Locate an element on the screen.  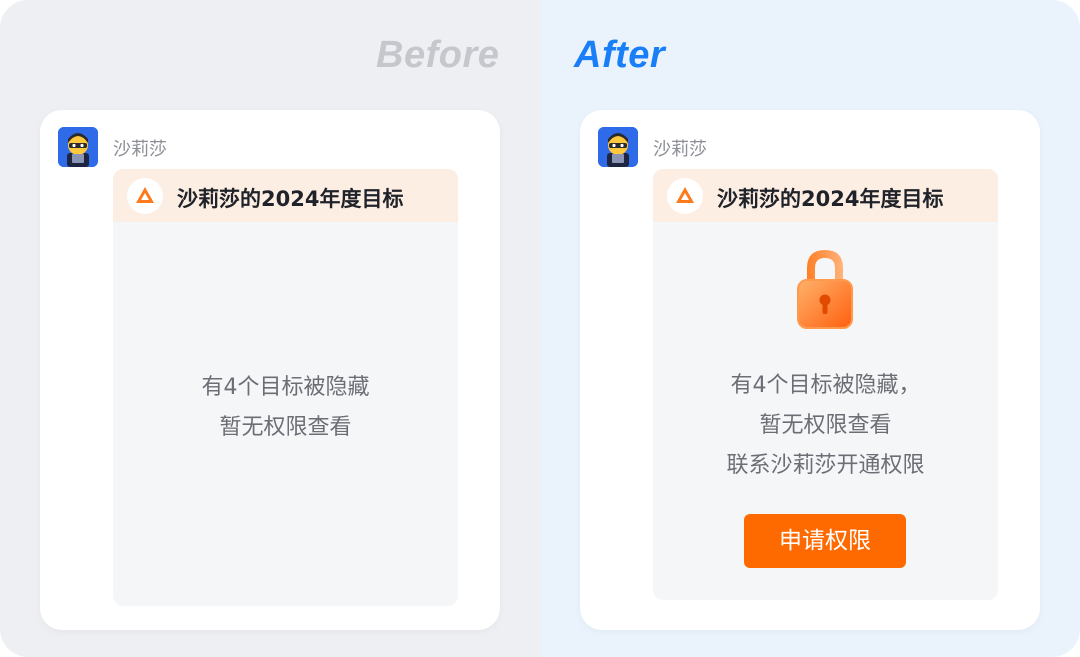
notice-line: 联系沙莉莎开通权限 is located at coordinates (825, 465).